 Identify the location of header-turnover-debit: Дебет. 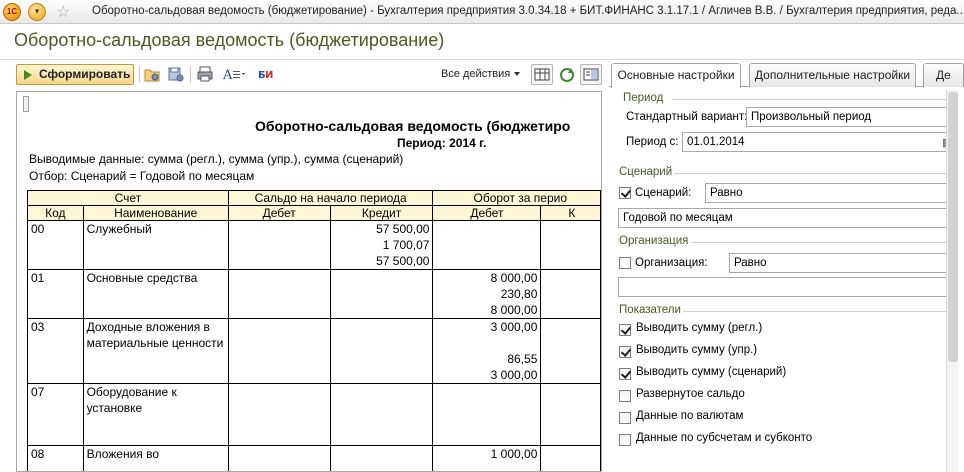
(487, 213).